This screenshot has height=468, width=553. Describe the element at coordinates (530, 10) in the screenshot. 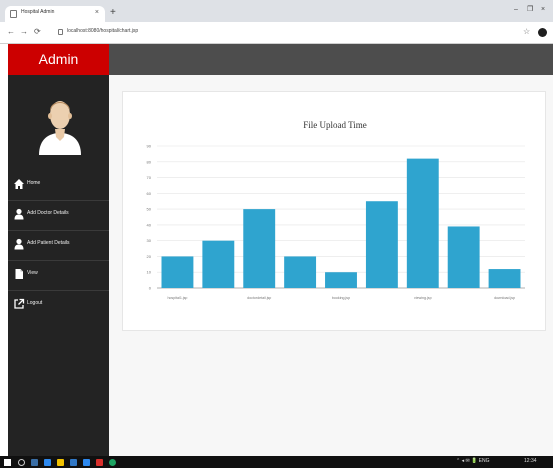

I see `restore-icon: ❐` at that location.